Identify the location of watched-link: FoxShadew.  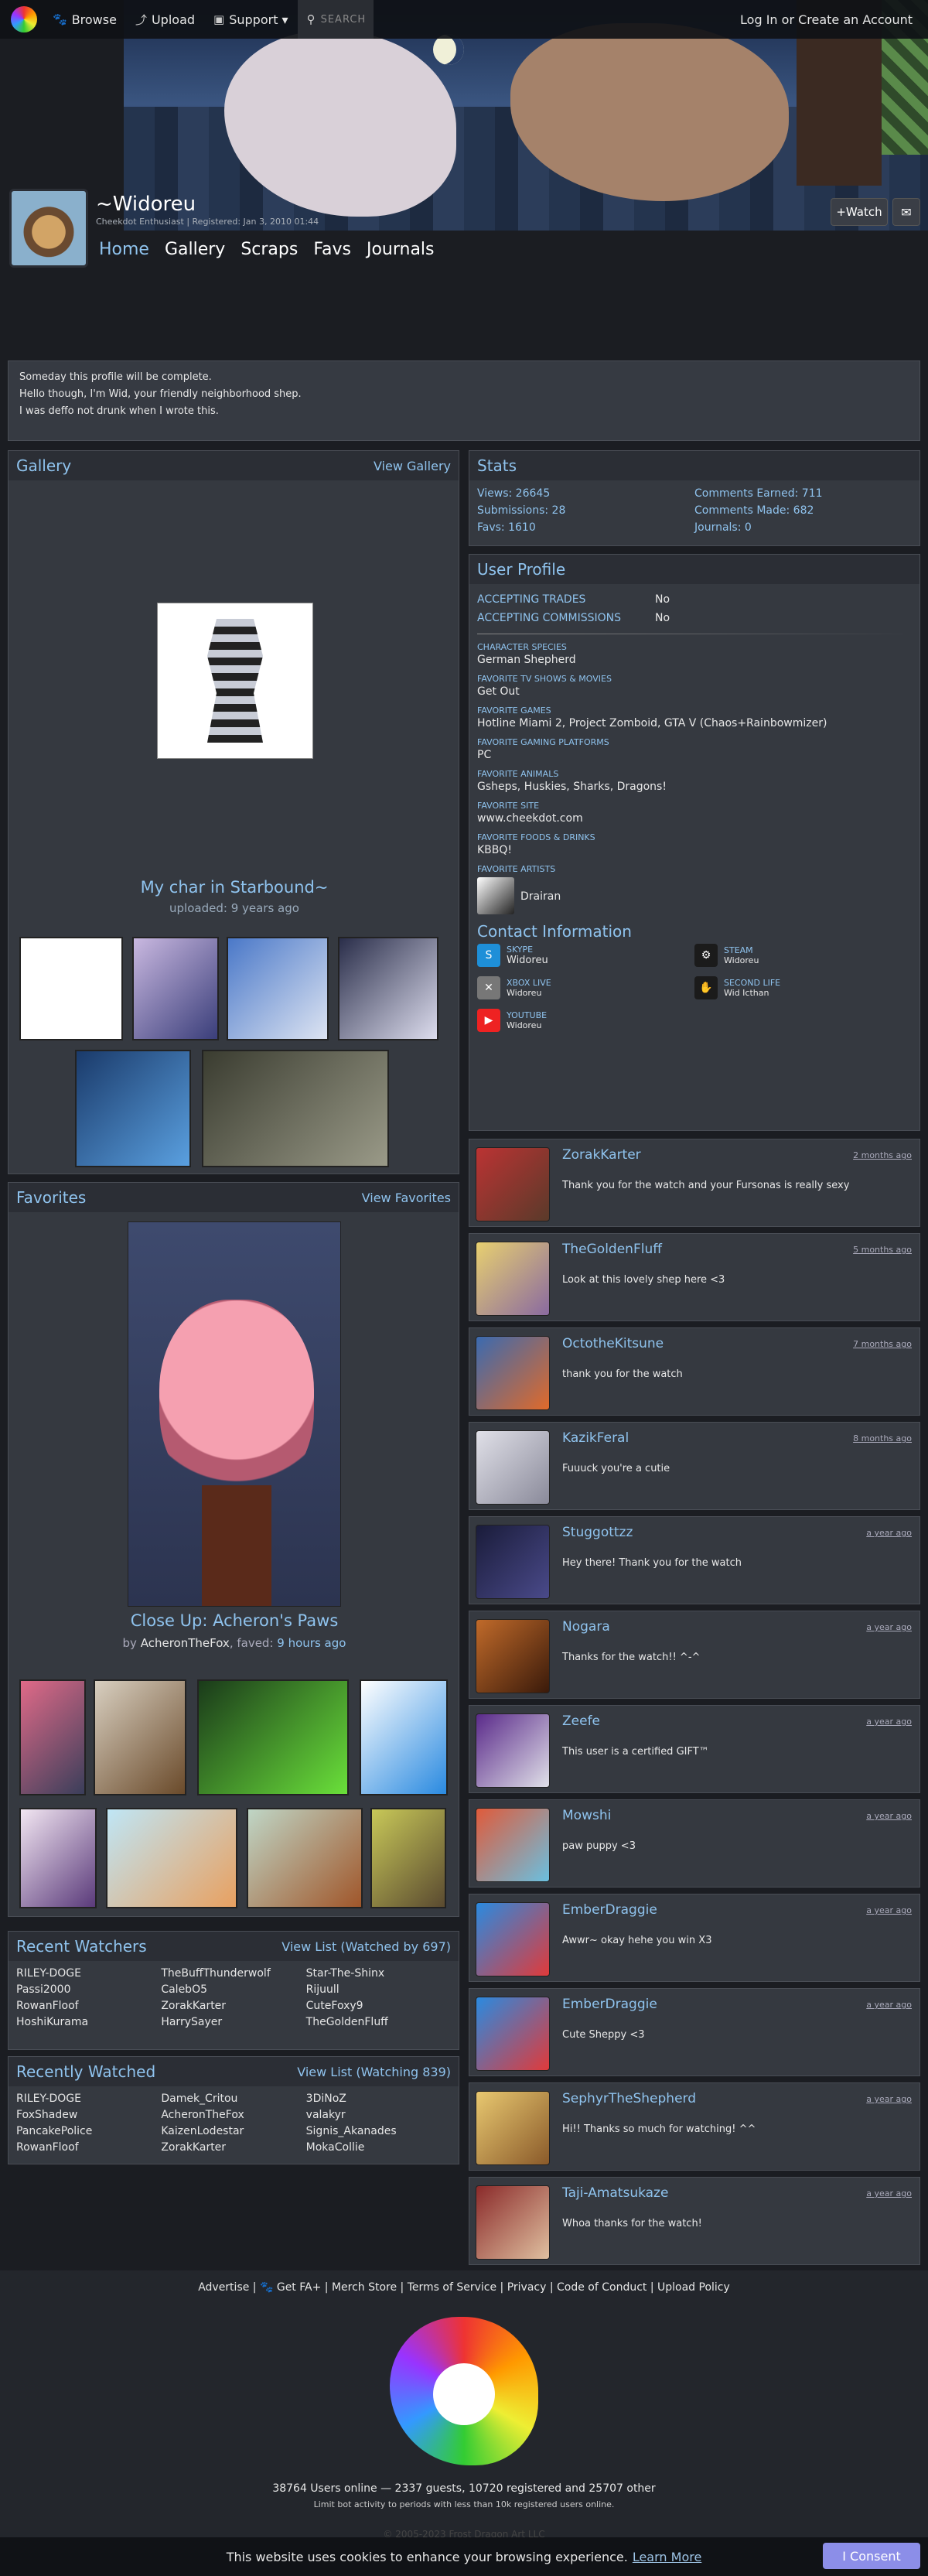
(88, 2115).